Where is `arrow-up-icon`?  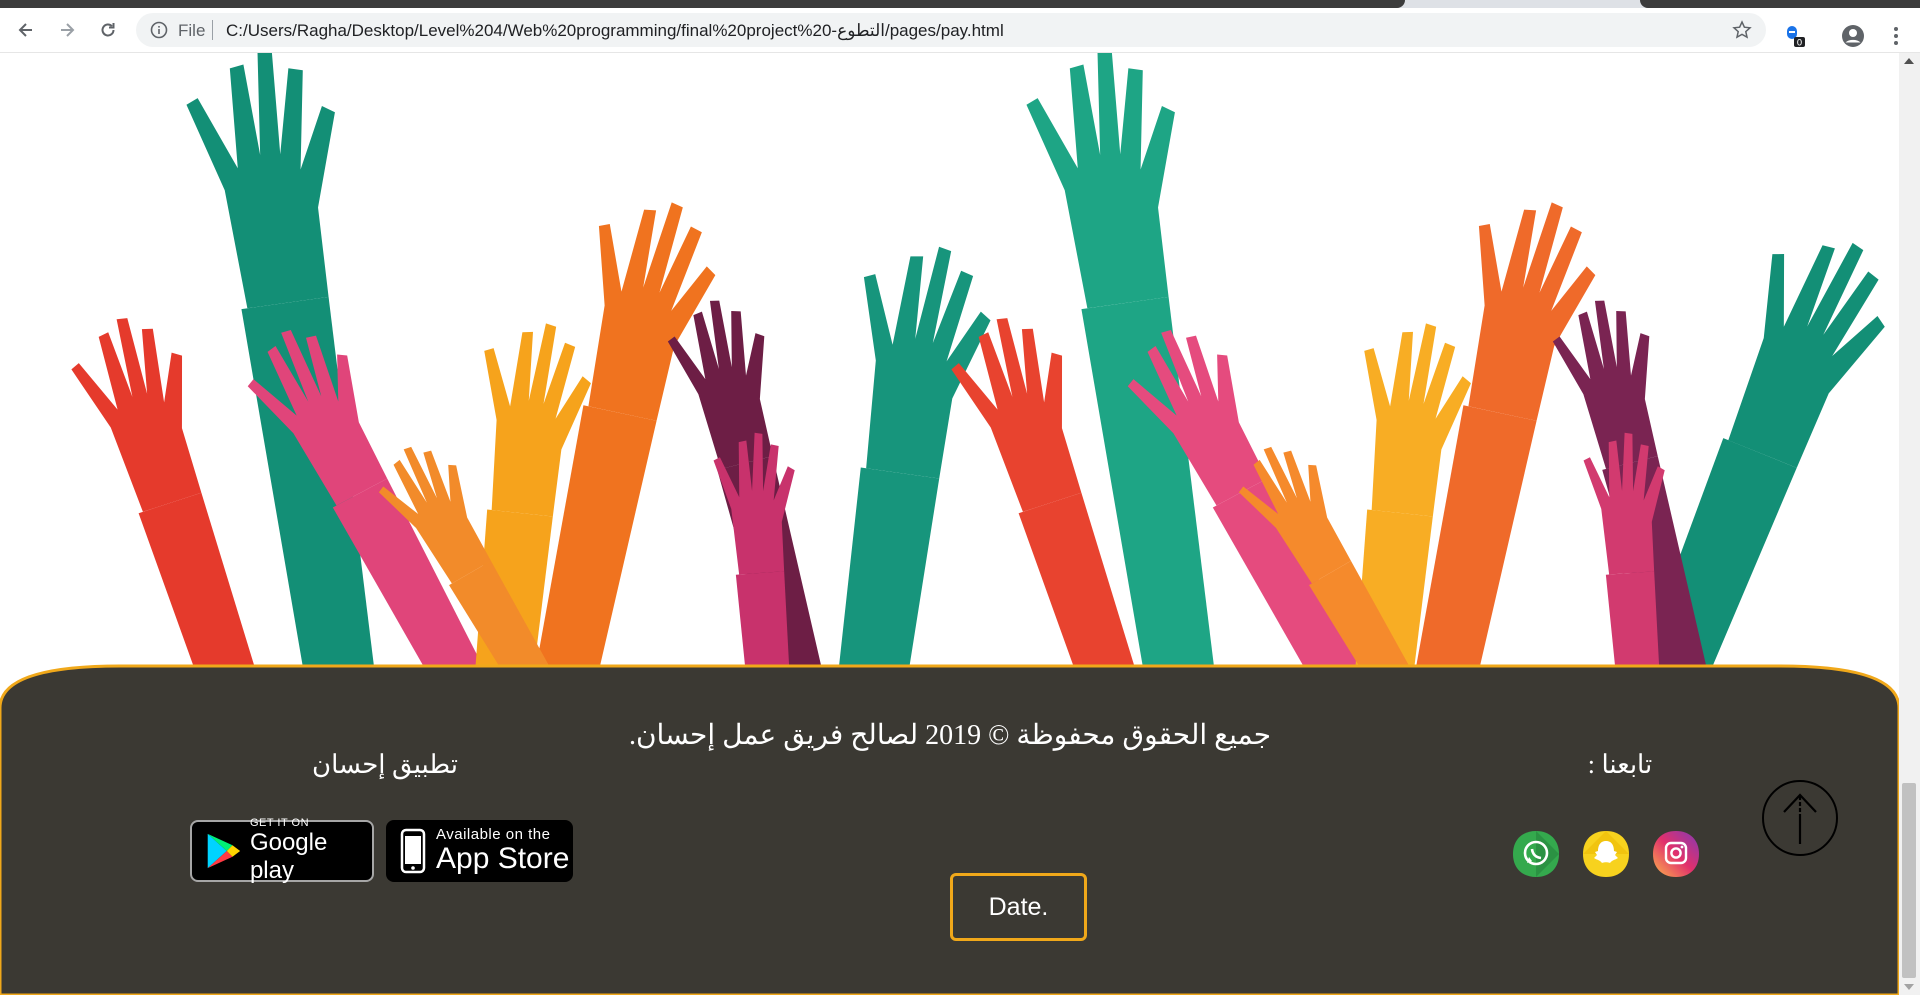
arrow-up-icon is located at coordinates (1800, 818).